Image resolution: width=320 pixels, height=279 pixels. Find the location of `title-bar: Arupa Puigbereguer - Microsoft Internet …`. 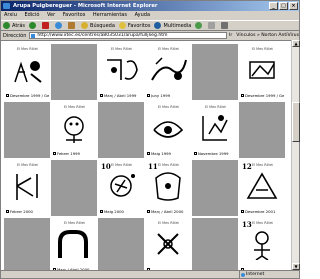

title-bar: Arupa Puigbereguer - Microsoft Internet … is located at coordinates (150, 6).